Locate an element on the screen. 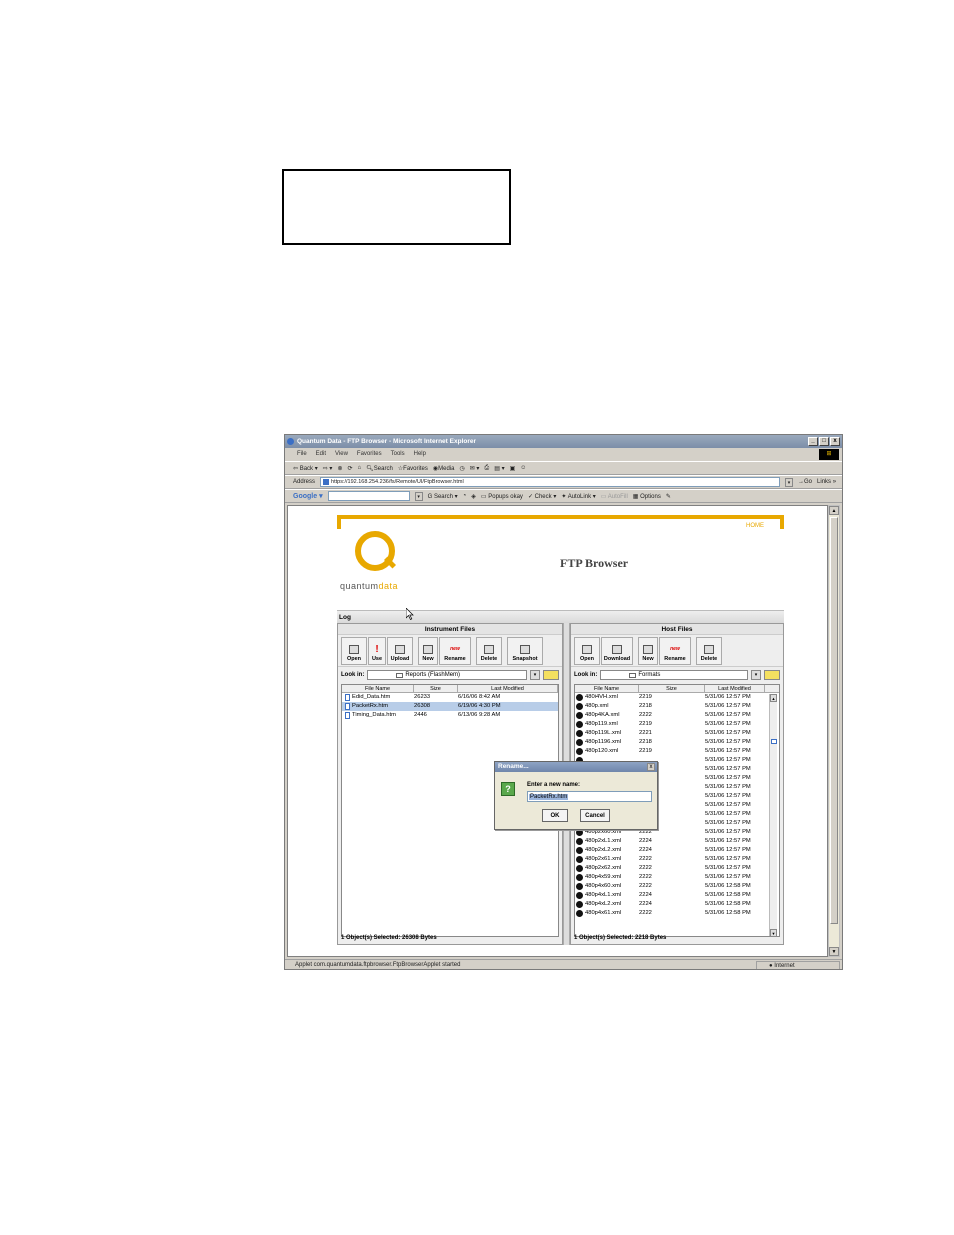  host-list-scrollbar: ▲ ▼ is located at coordinates (773, 815).